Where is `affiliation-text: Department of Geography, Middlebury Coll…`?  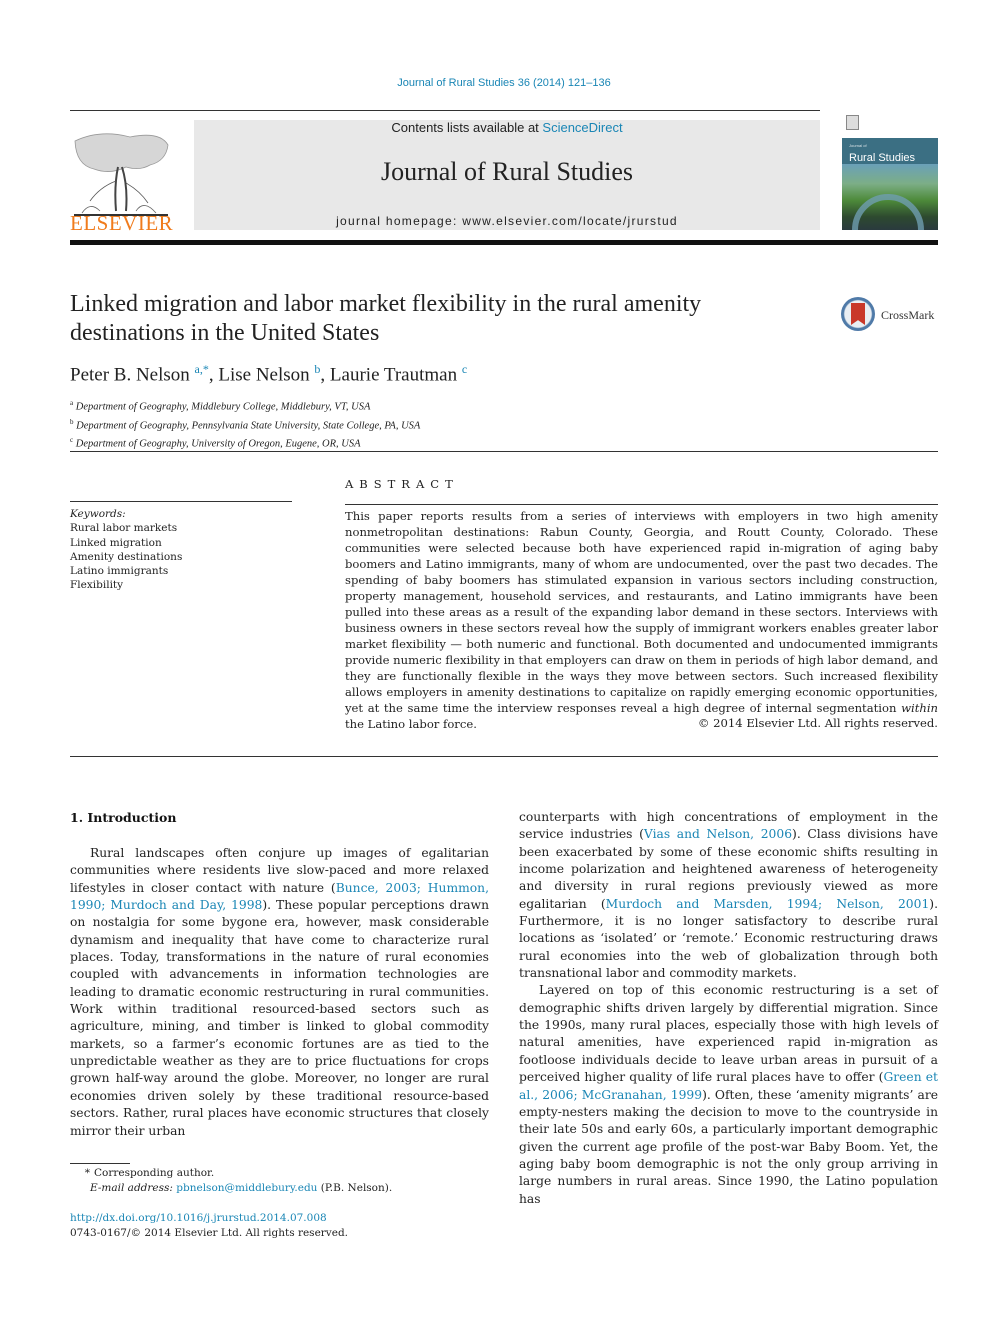 affiliation-text: Department of Geography, Middlebury Coll… is located at coordinates (223, 407).